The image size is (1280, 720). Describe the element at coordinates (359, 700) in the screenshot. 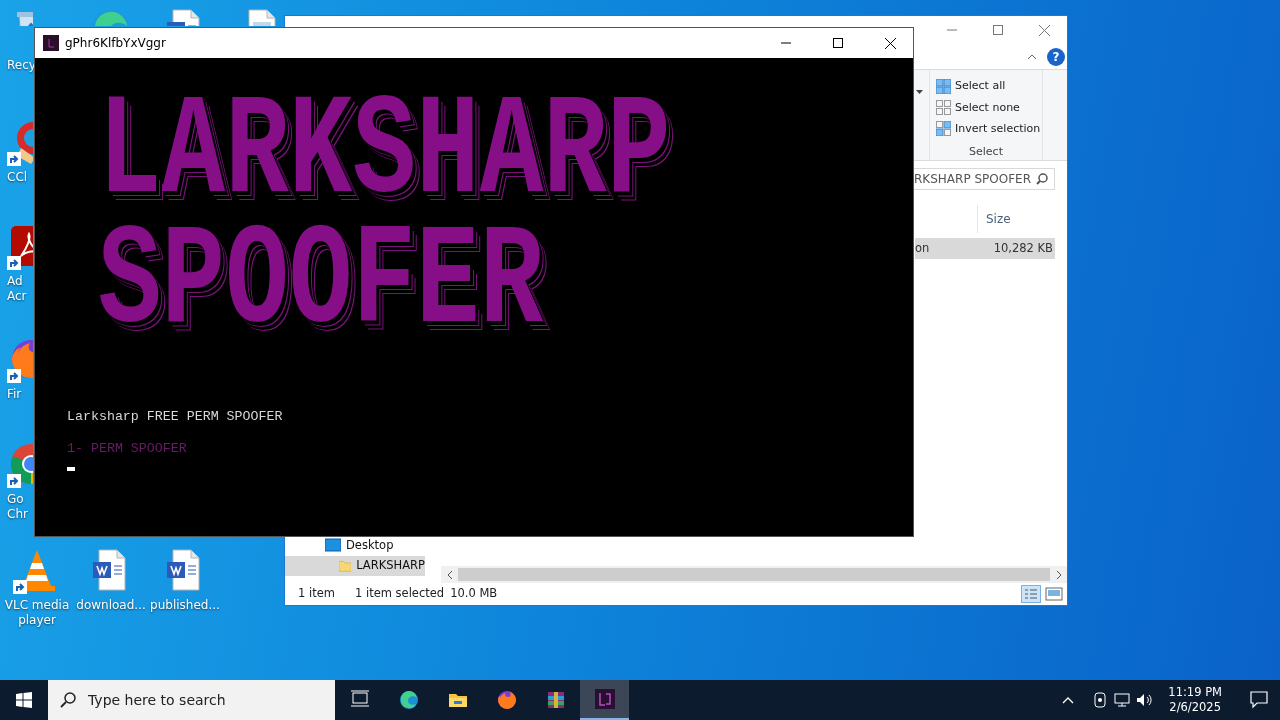

I see `task-view-icon` at that location.